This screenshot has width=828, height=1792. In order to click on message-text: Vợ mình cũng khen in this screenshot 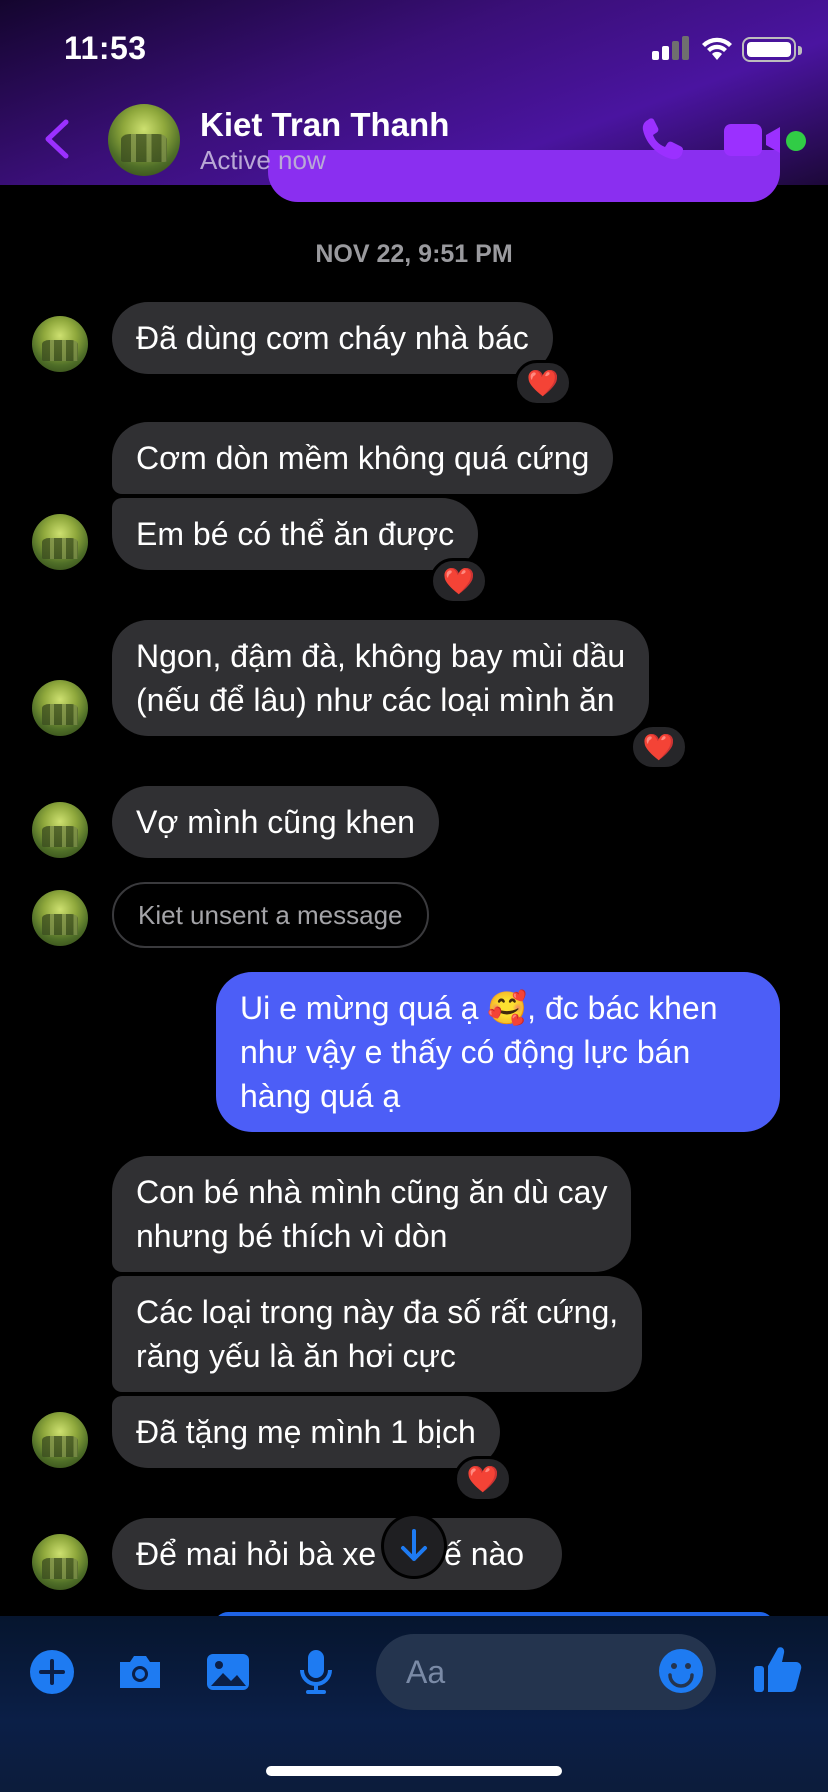, I will do `click(275, 822)`.